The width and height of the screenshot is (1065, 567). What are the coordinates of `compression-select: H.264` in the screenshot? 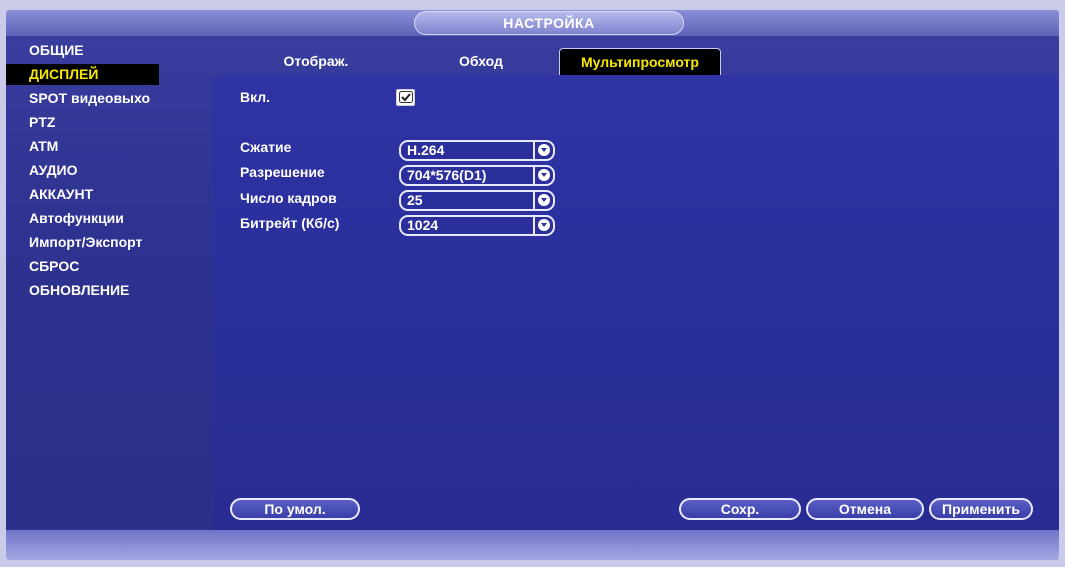 It's located at (477, 150).